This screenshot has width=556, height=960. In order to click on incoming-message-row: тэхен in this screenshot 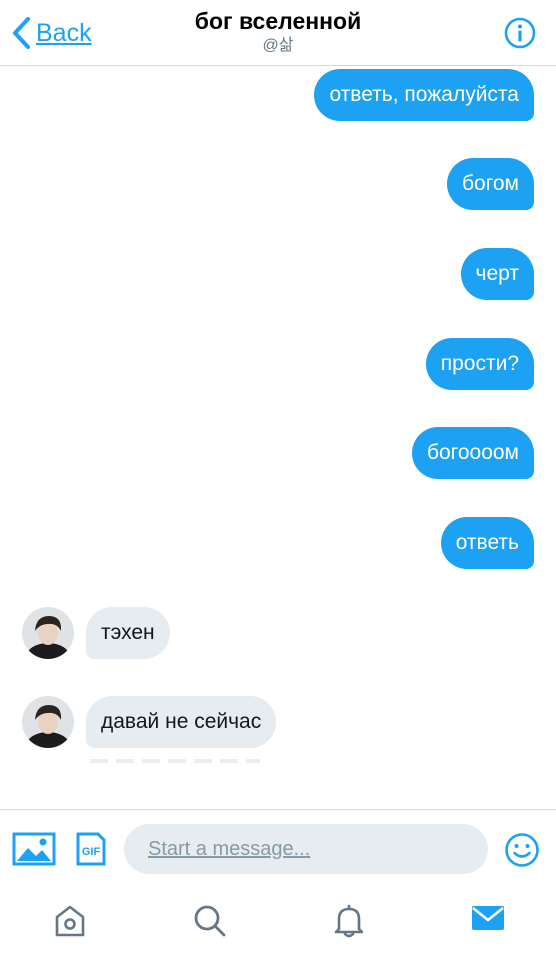, I will do `click(96, 633)`.